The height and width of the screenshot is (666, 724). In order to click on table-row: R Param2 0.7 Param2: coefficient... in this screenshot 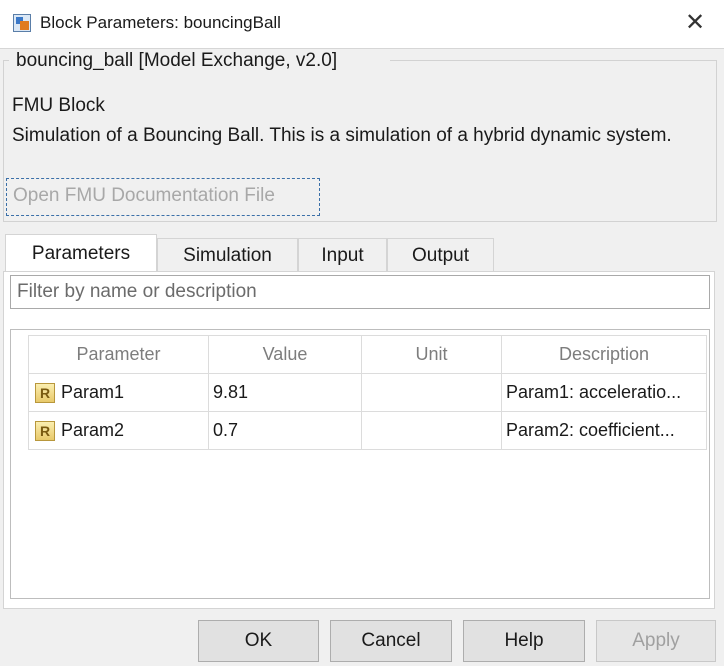, I will do `click(367, 430)`.